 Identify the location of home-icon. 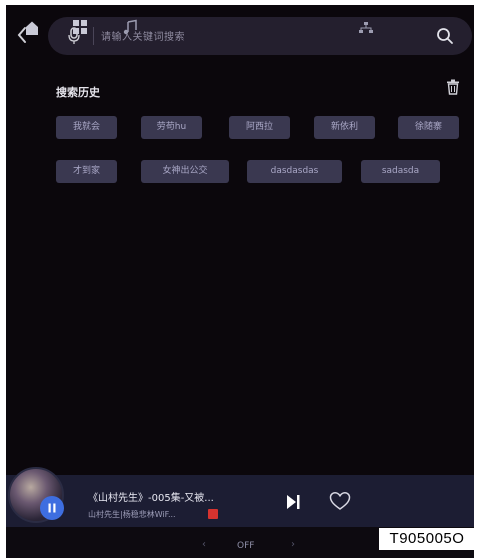
(32, 27).